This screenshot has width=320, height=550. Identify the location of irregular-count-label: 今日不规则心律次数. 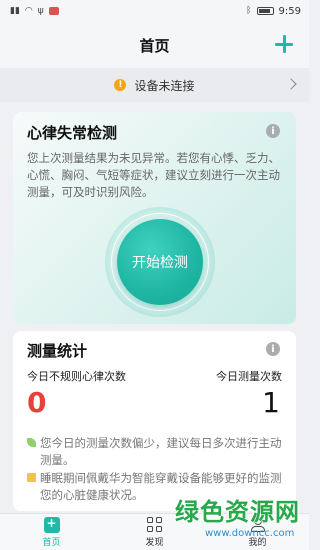
(76, 376).